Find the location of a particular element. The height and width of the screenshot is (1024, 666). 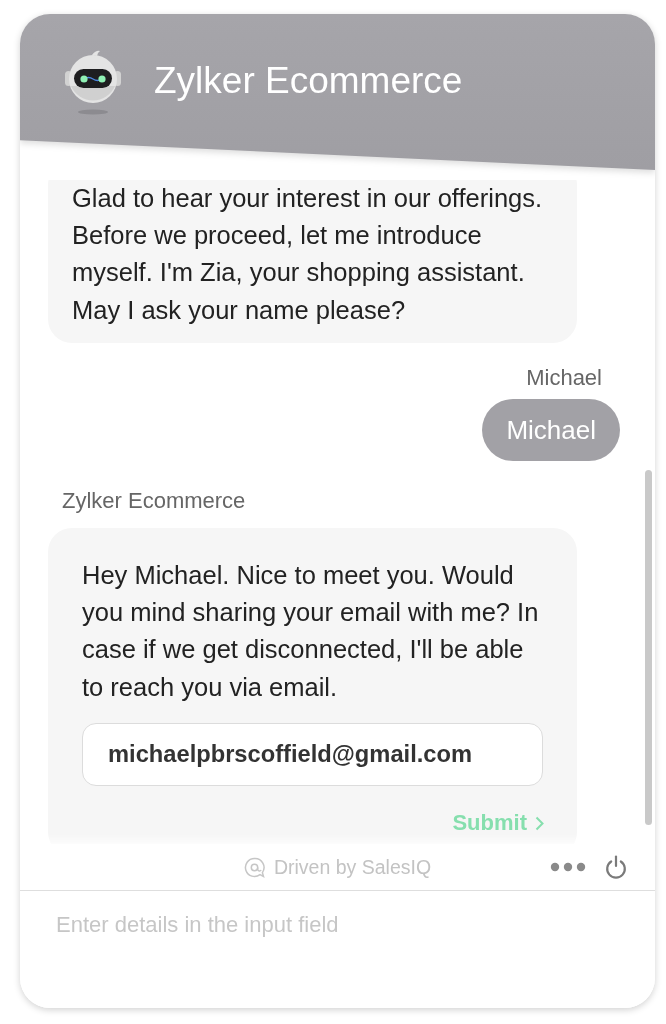

window-title: Zylker Ecommerce is located at coordinates (308, 81).